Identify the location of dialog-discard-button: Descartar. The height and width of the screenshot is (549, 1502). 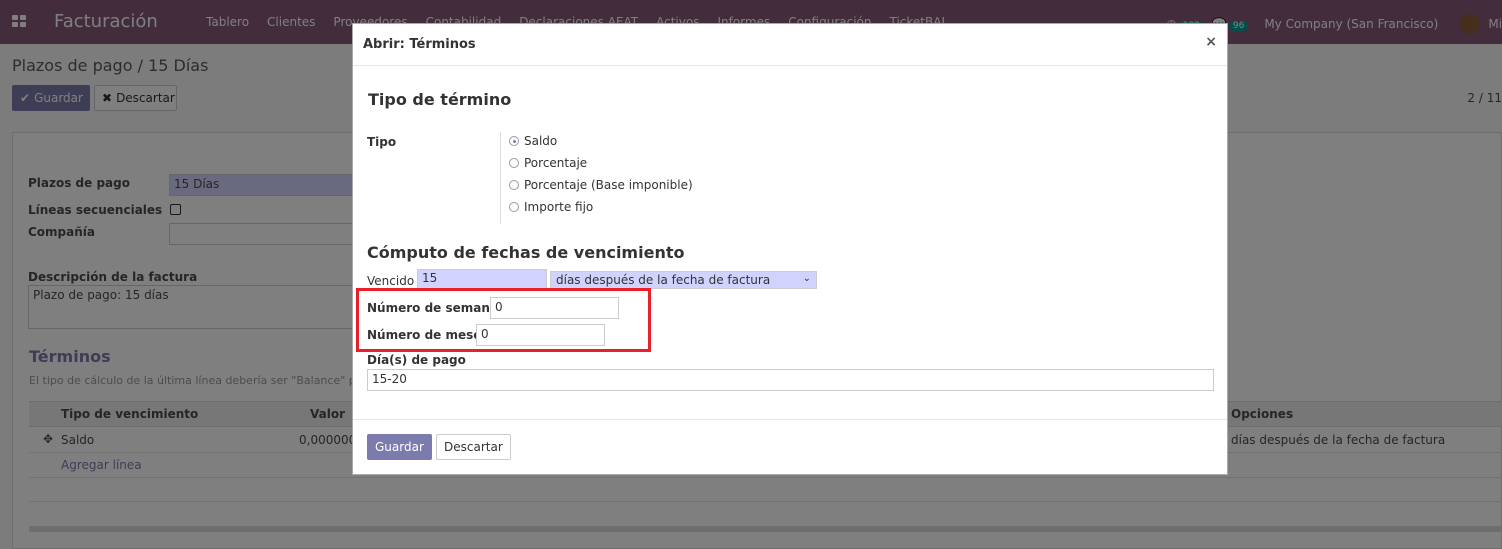
(473, 447).